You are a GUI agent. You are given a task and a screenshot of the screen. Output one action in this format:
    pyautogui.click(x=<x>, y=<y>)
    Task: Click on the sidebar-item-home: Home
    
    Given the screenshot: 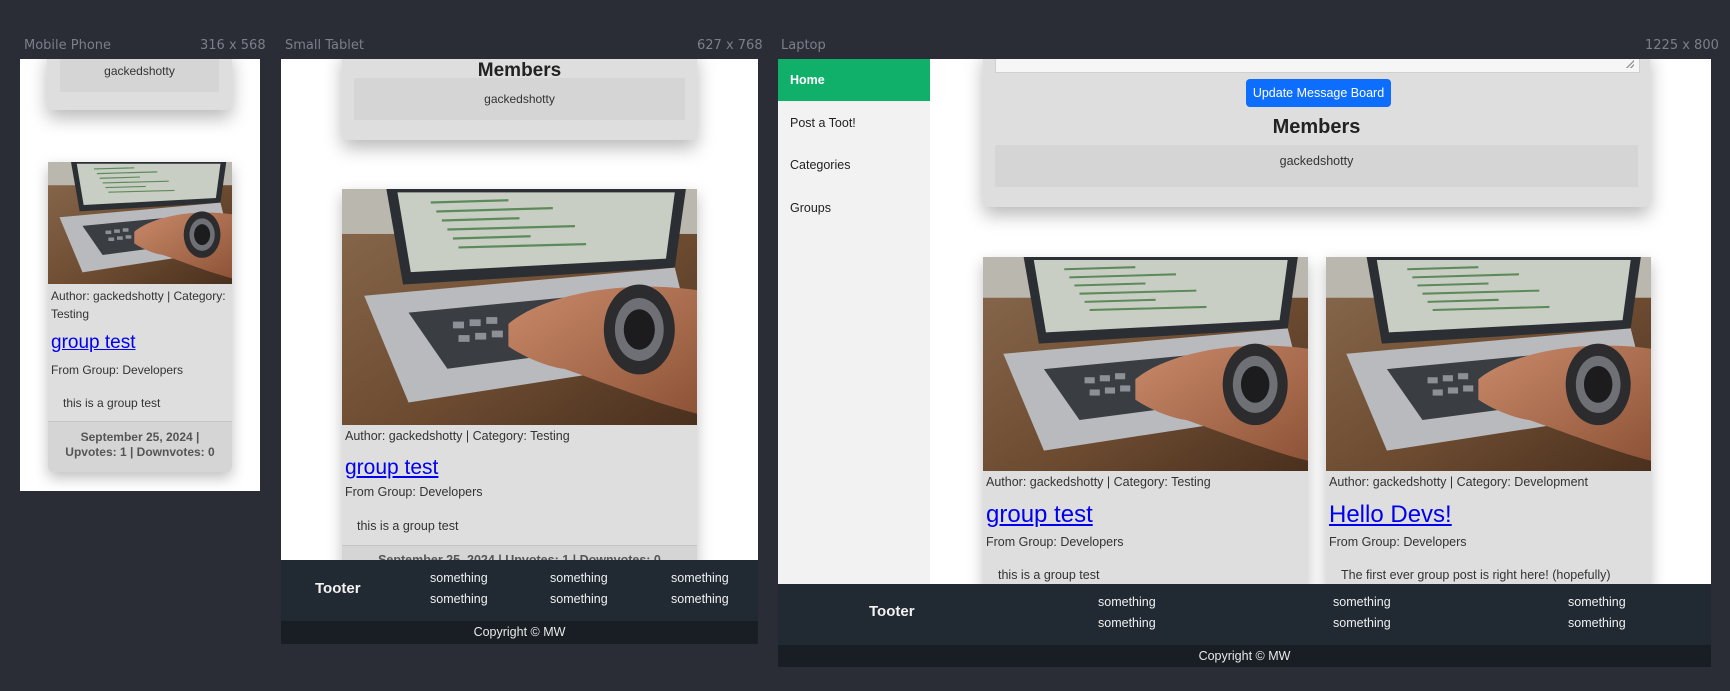 What is the action you would take?
    pyautogui.click(x=854, y=80)
    